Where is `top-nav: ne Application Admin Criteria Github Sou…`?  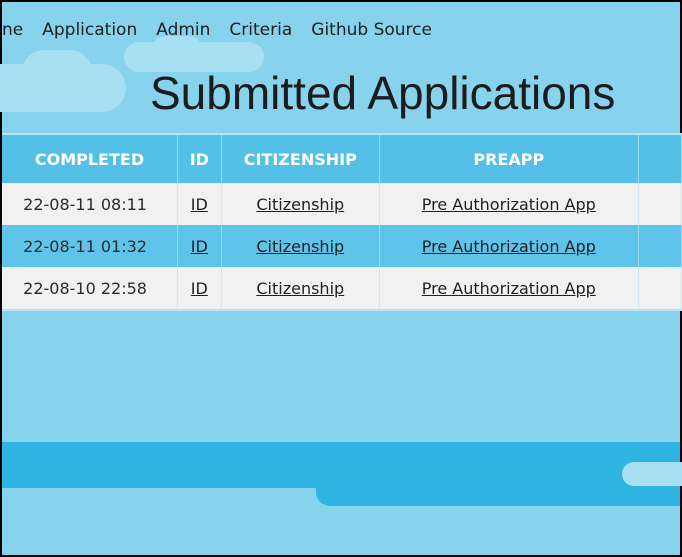 top-nav: ne Application Admin Criteria Github Sou… is located at coordinates (226, 30).